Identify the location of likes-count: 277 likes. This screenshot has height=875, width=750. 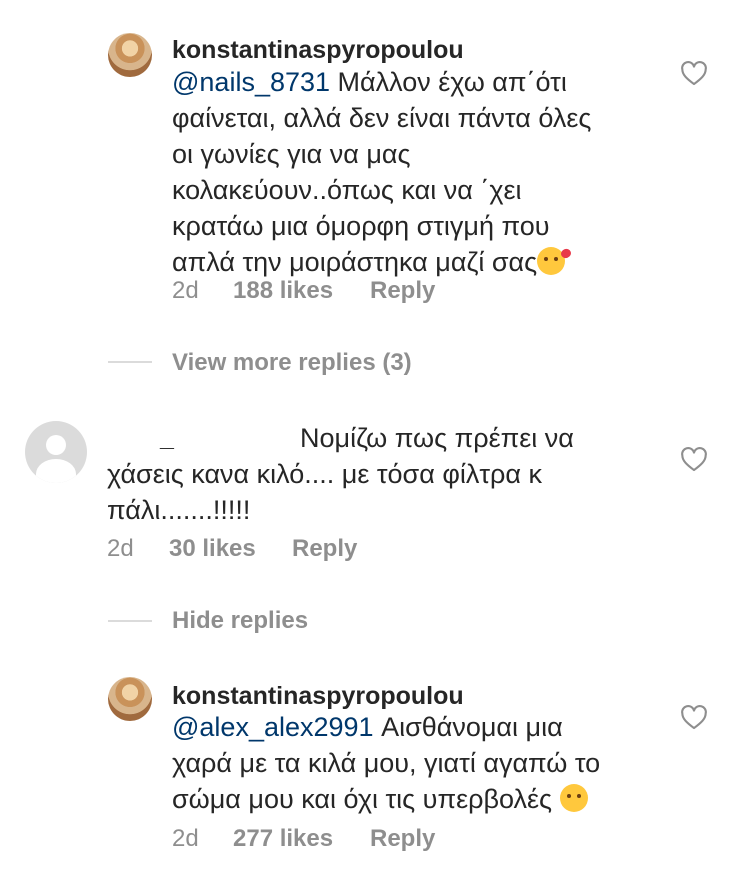
(283, 839).